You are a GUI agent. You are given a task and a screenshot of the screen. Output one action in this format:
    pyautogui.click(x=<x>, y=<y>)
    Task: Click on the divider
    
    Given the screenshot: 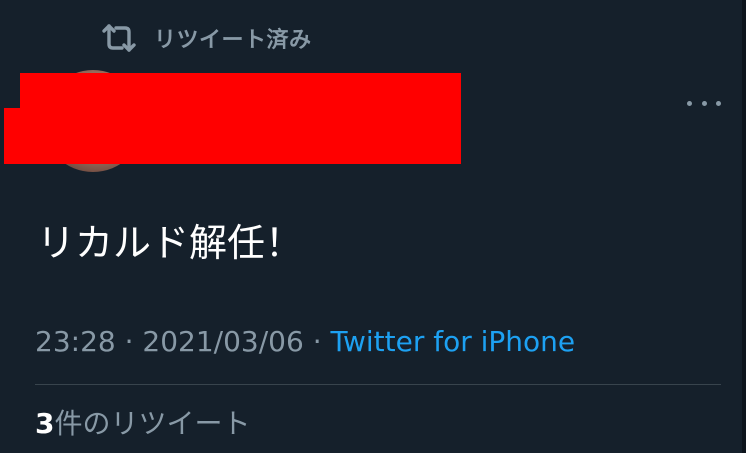 What is the action you would take?
    pyautogui.click(x=378, y=384)
    